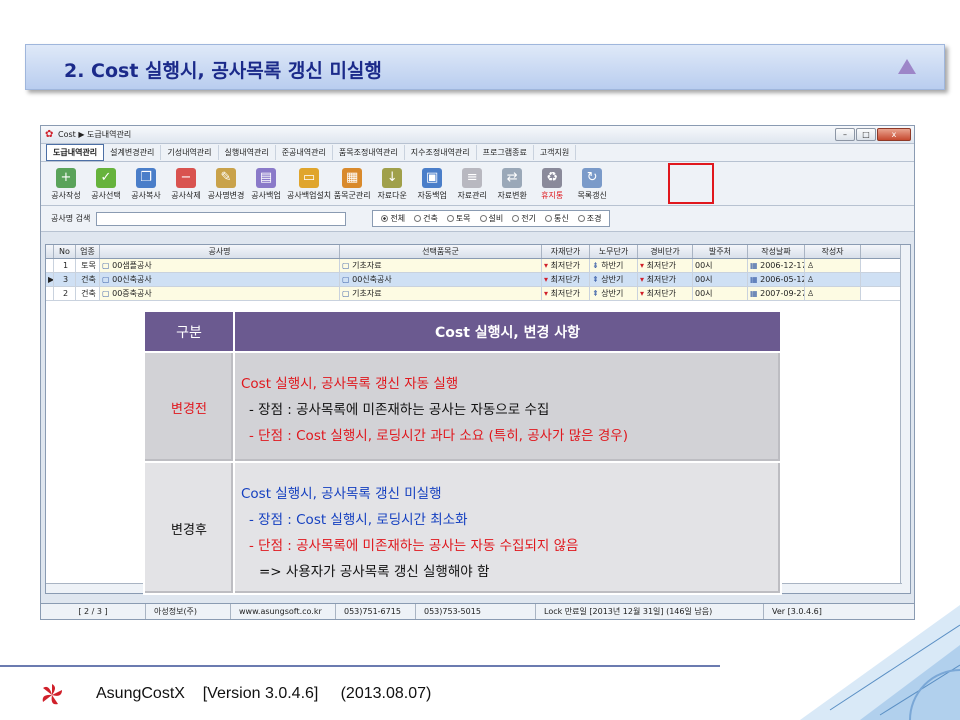  What do you see at coordinates (524, 218) in the screenshot?
I see `radio-option: 전기` at bounding box center [524, 218].